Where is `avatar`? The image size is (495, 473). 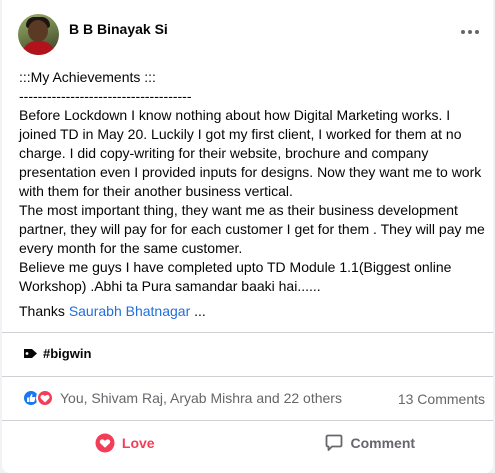
avatar is located at coordinates (38, 34).